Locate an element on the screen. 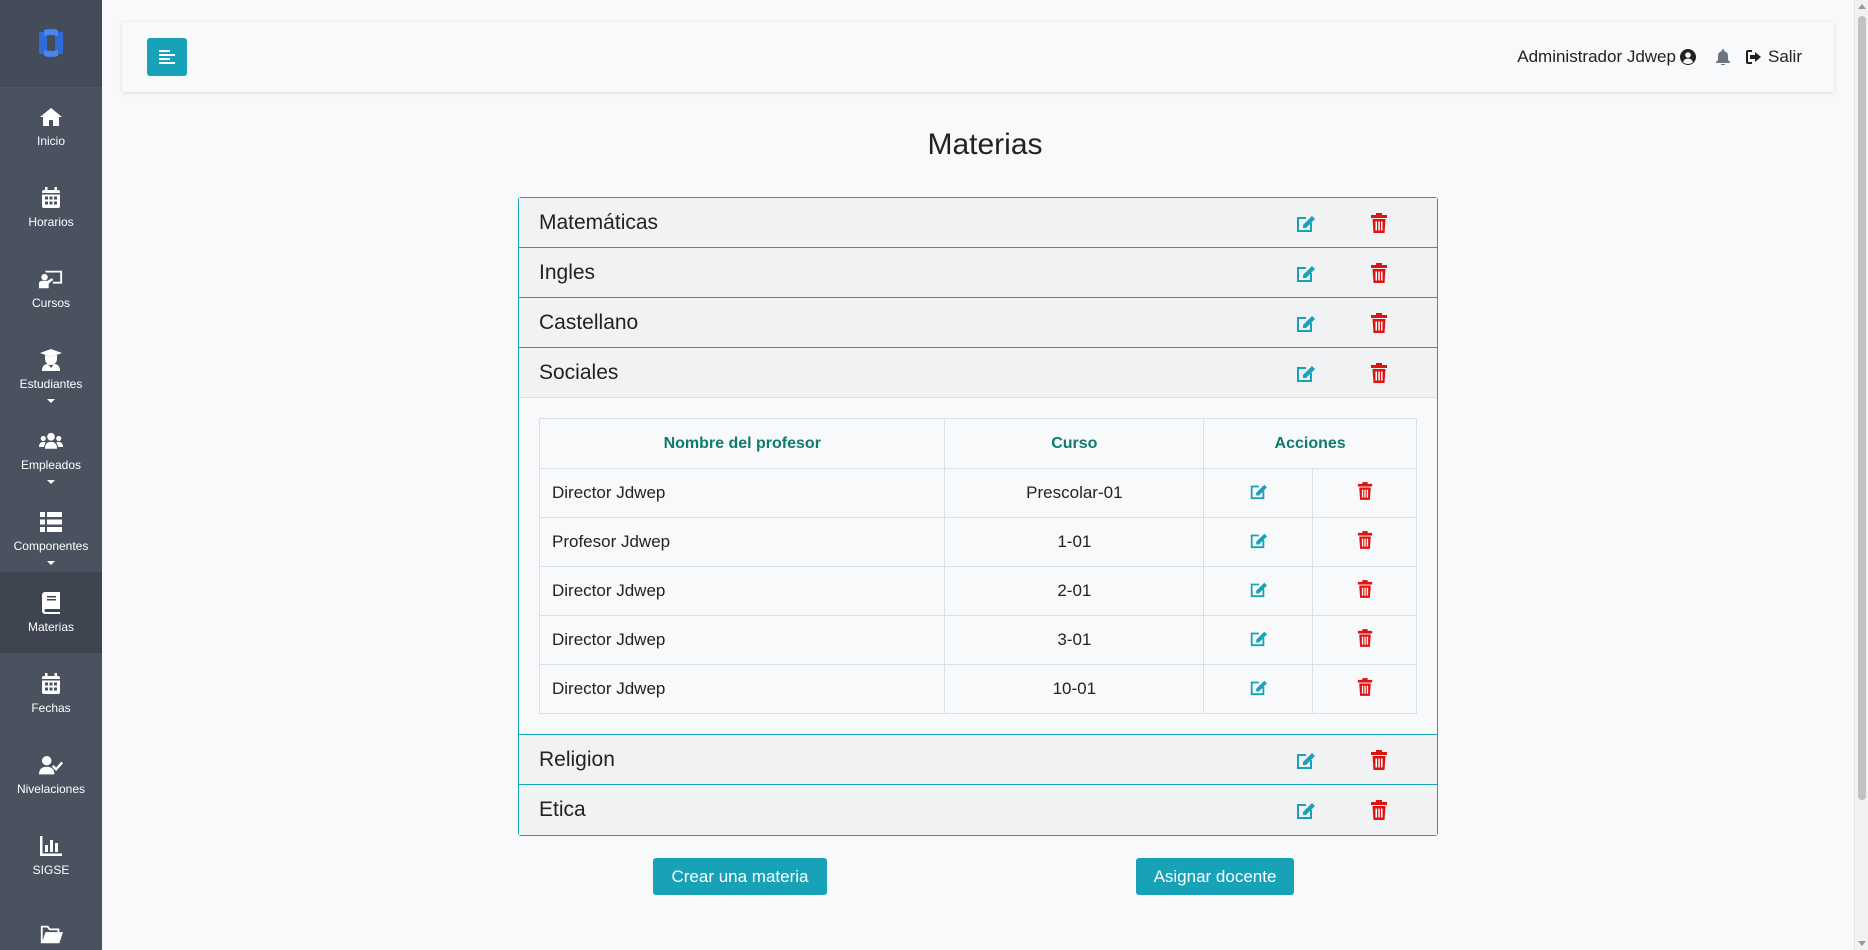 The image size is (1868, 950). subject-name: Etica is located at coordinates (562, 809).